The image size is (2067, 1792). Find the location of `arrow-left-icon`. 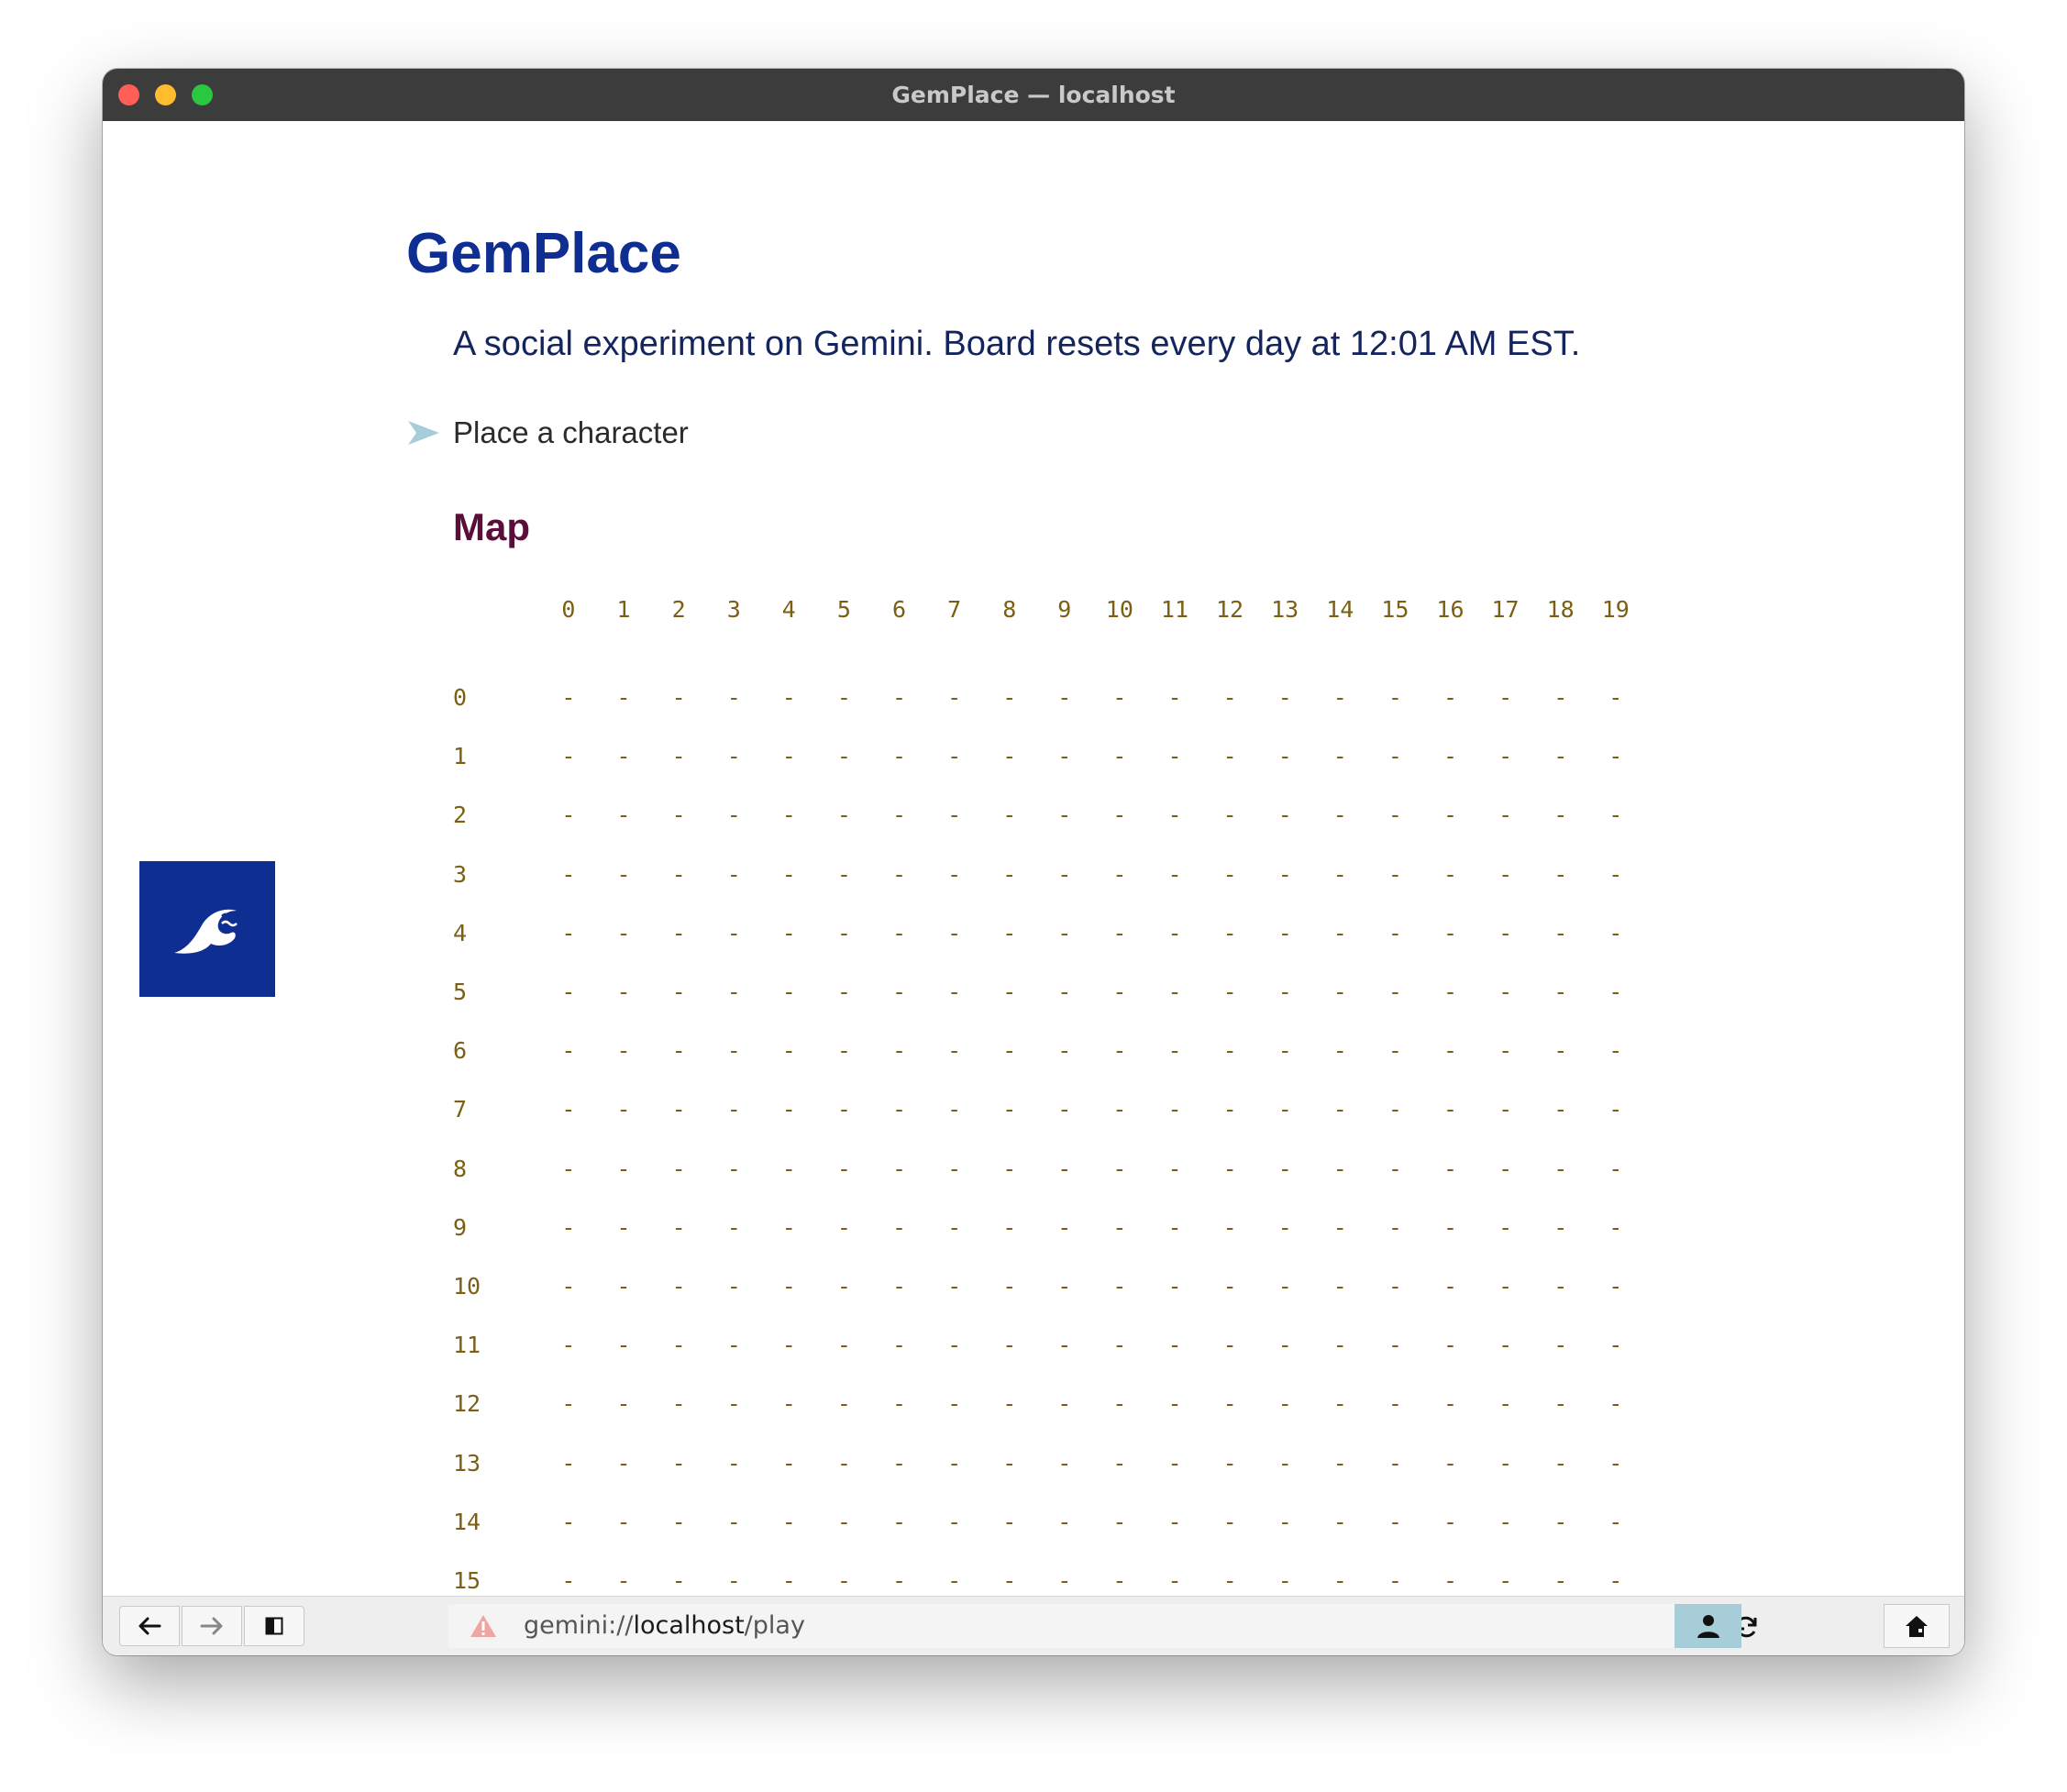

arrow-left-icon is located at coordinates (149, 1626).